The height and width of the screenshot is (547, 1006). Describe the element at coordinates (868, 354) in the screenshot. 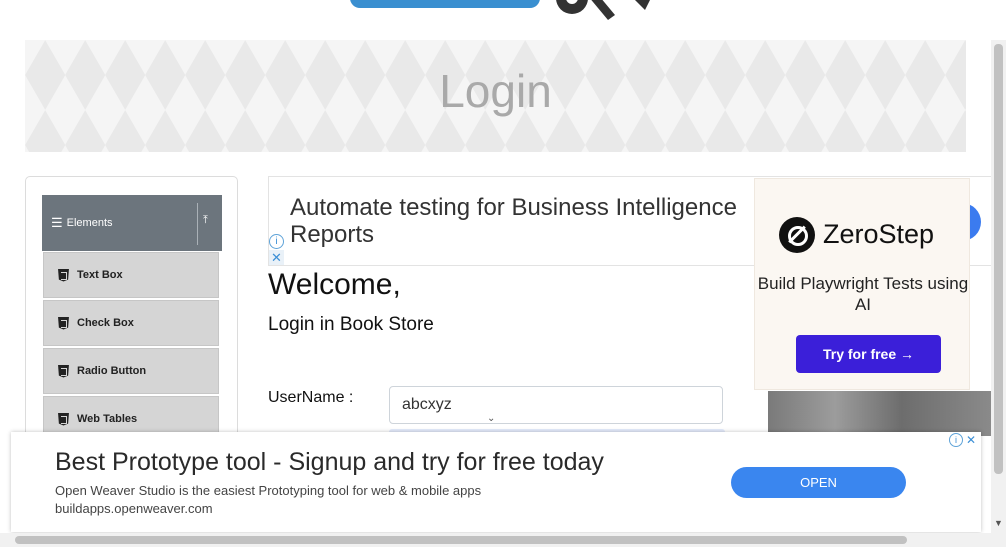

I see `try-for-free-button: Try for free →` at that location.